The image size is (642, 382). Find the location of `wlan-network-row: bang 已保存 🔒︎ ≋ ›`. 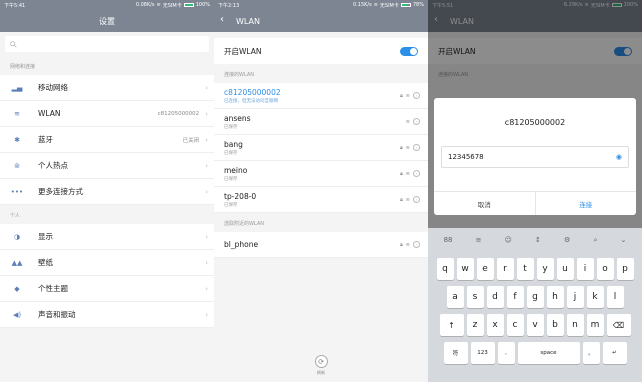

wlan-network-row: bang 已保存 🔒︎ ≋ › is located at coordinates (321, 148).